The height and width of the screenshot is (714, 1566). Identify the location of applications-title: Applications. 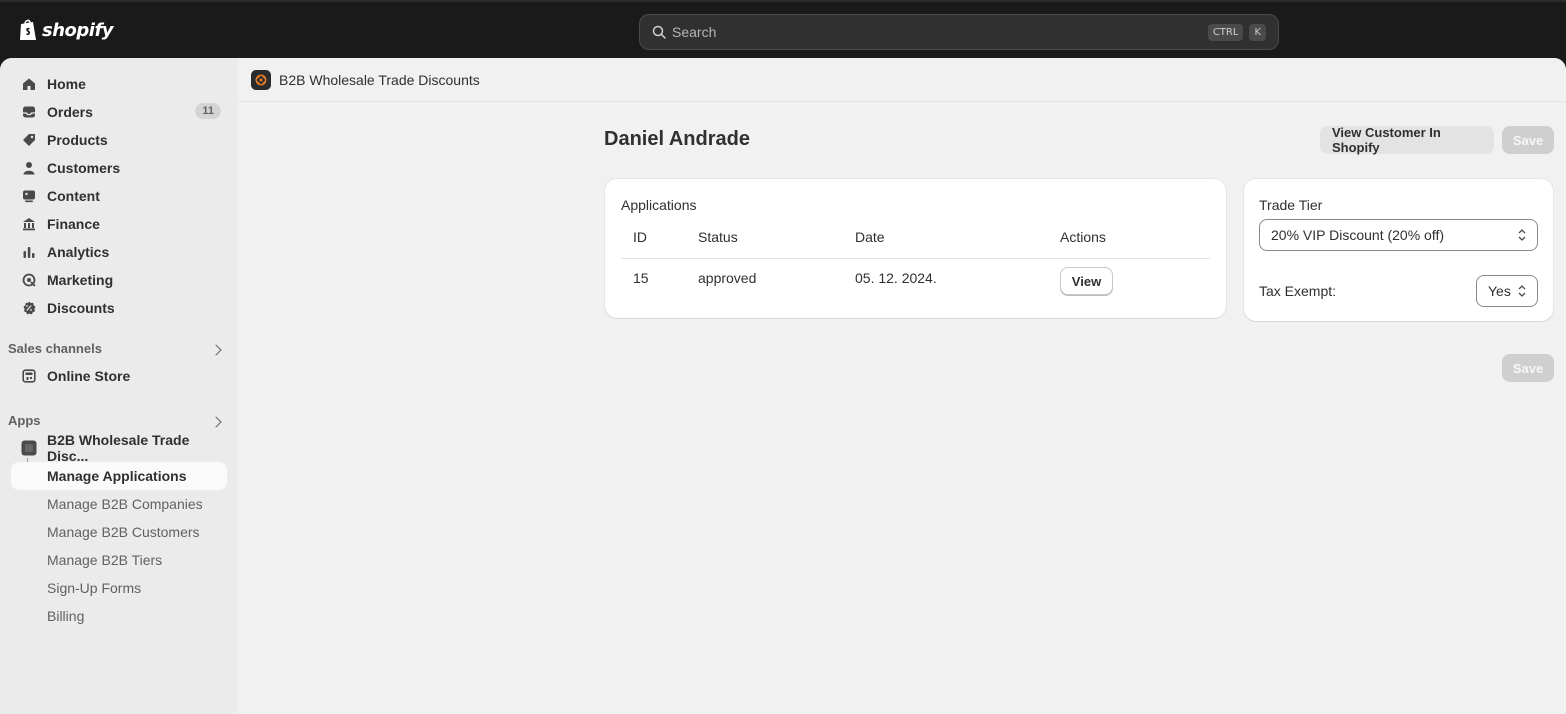
(659, 205).